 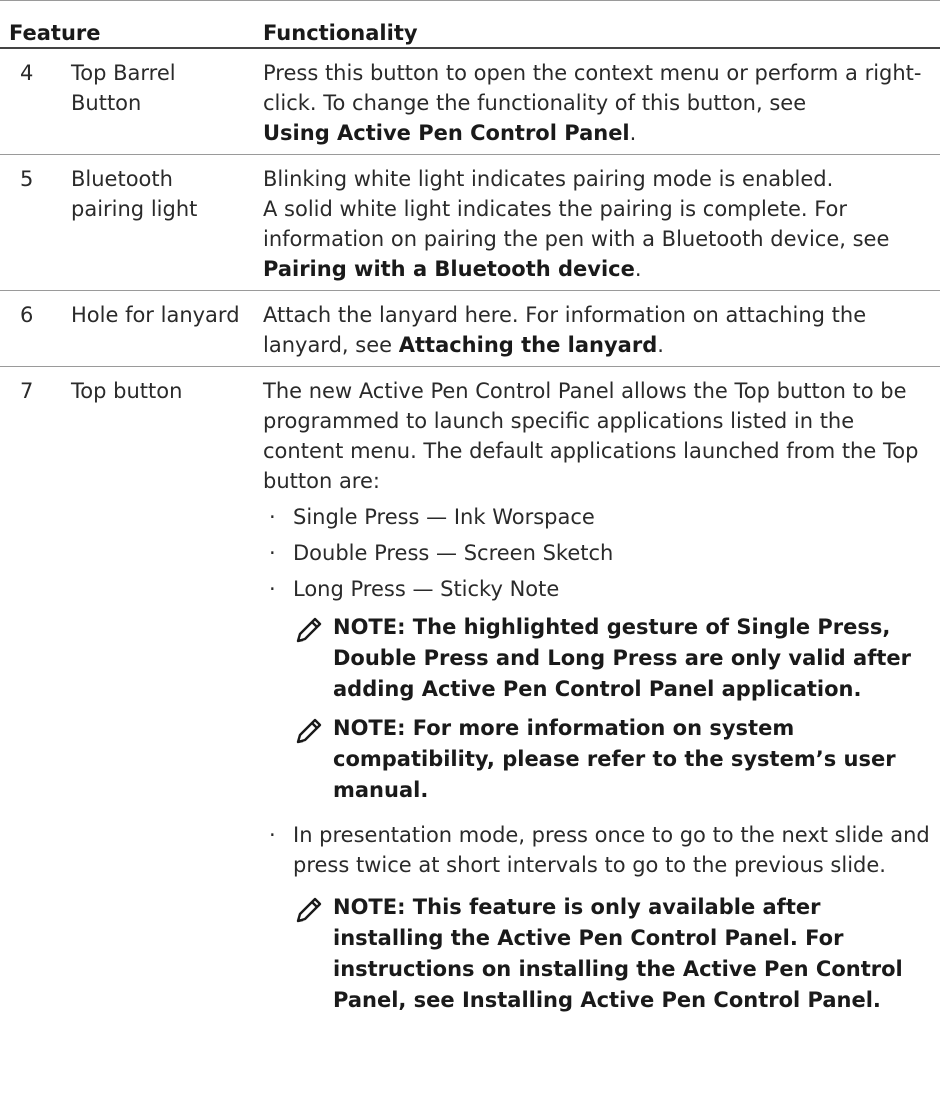 I want to click on list-item: · Single Press — Ink Worspace, so click(x=600, y=517).